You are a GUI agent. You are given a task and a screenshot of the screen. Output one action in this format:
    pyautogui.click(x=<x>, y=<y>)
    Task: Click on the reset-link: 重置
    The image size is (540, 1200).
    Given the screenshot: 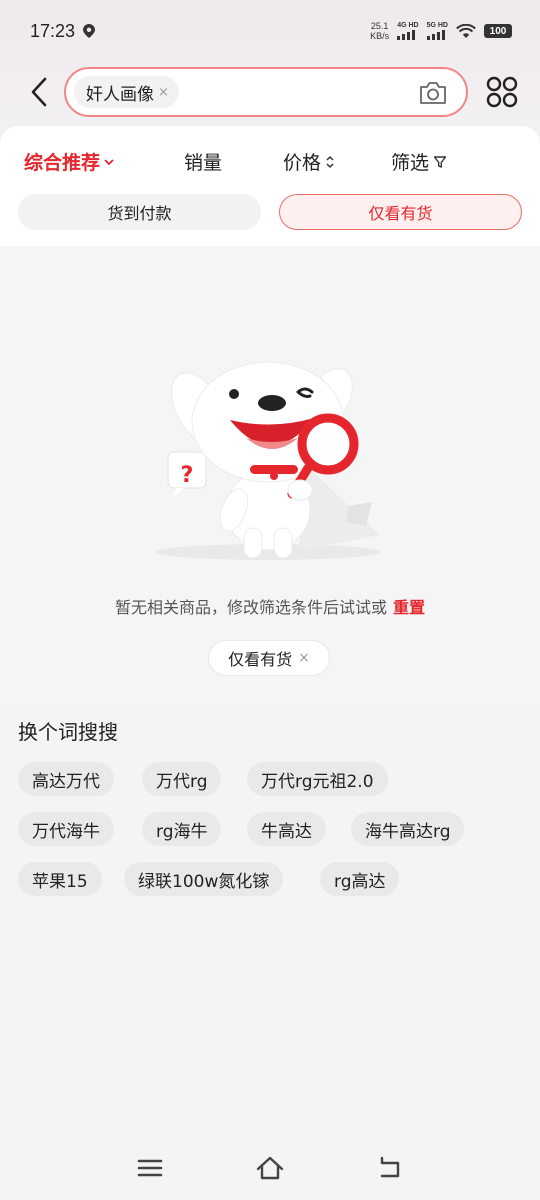 What is the action you would take?
    pyautogui.click(x=409, y=607)
    